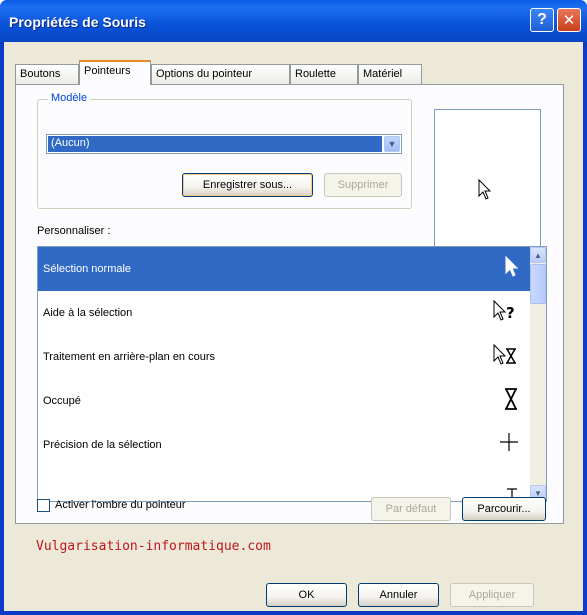 The image size is (587, 615). I want to click on default-label: Par défaut, so click(411, 509).